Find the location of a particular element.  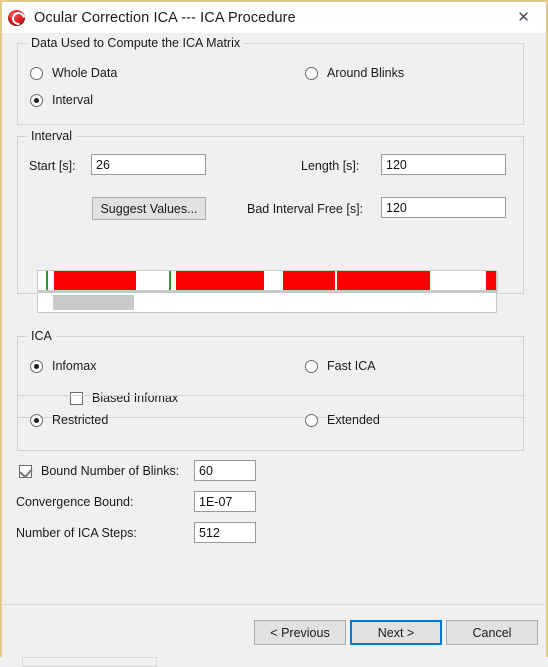

radio-label-whole-data: Whole Data is located at coordinates (85, 73).